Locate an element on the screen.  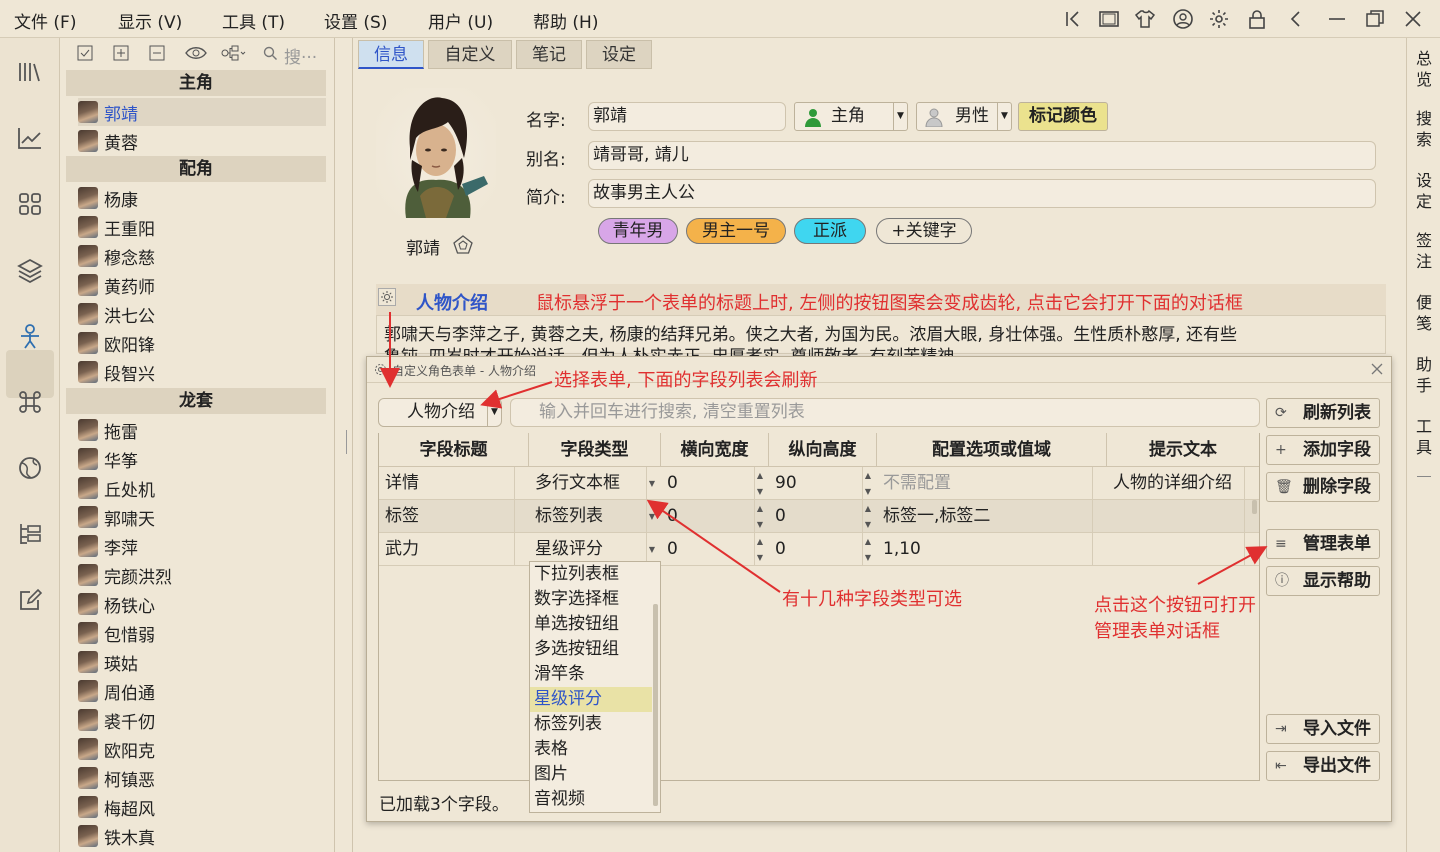
type-option: 音视频 is located at coordinates (591, 799).